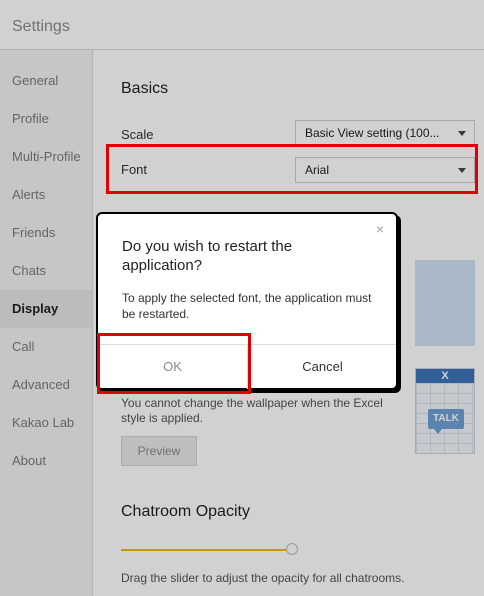 This screenshot has width=484, height=596. What do you see at coordinates (292, 169) in the screenshot?
I see `font-row-highlight` at bounding box center [292, 169].